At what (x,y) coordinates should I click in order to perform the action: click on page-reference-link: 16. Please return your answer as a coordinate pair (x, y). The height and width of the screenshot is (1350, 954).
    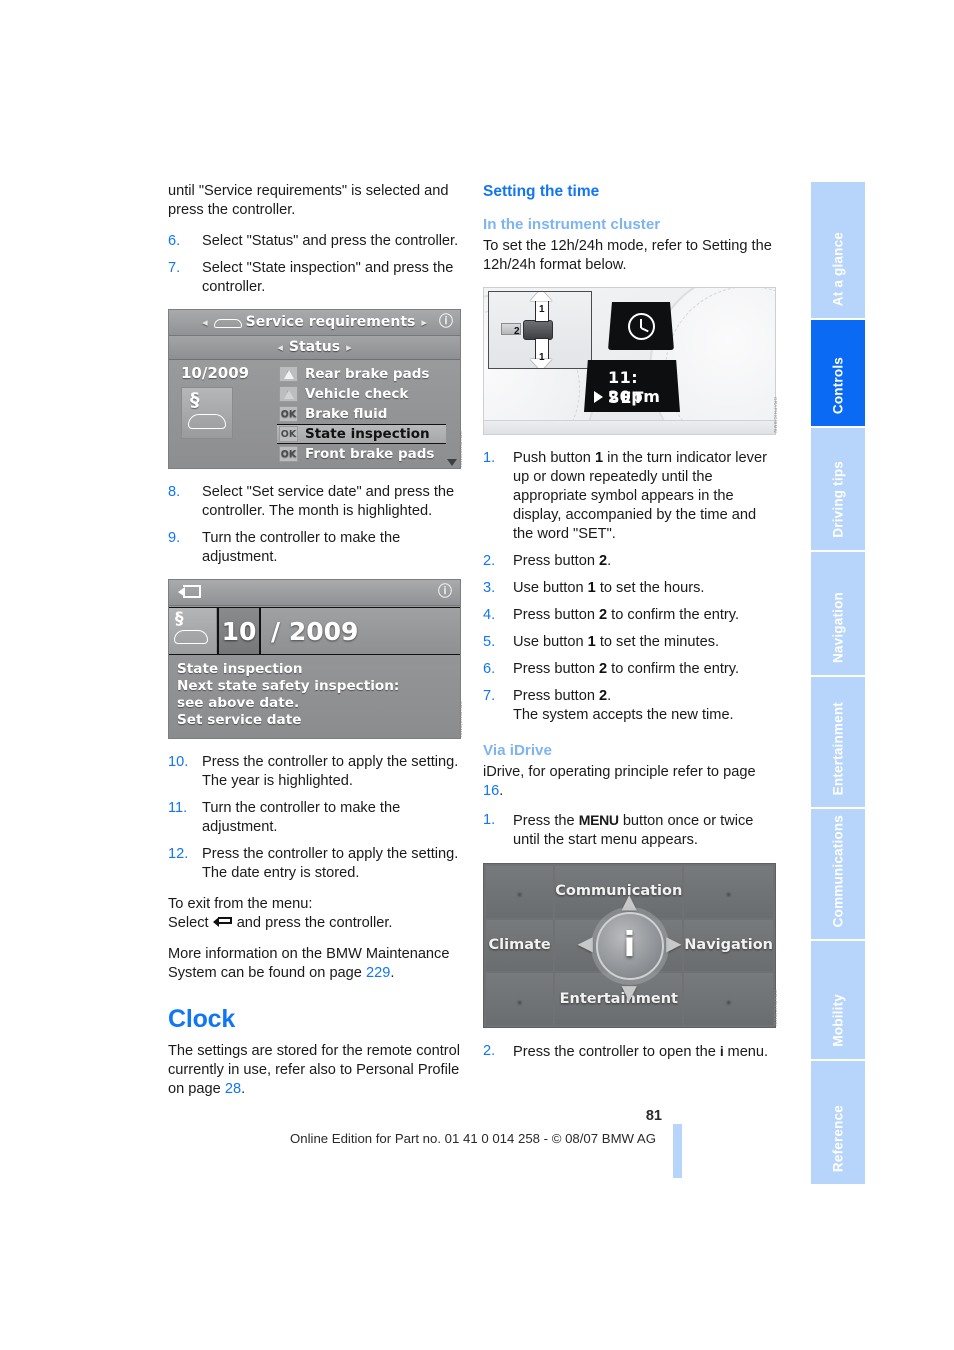
    Looking at the image, I should click on (491, 791).